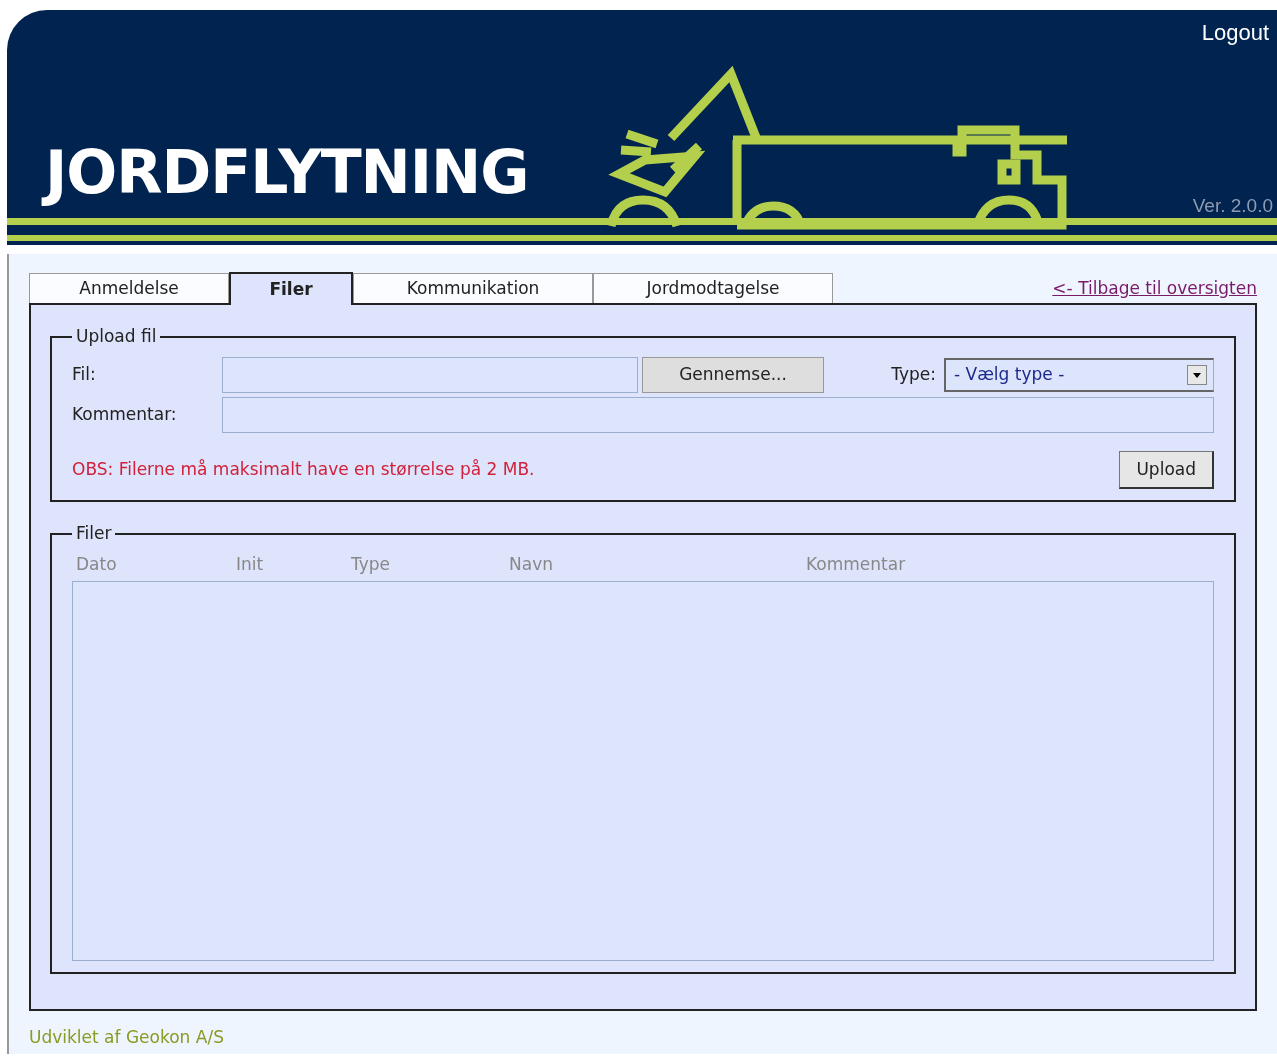 The height and width of the screenshot is (1059, 1277). I want to click on tab: Filer, so click(291, 288).